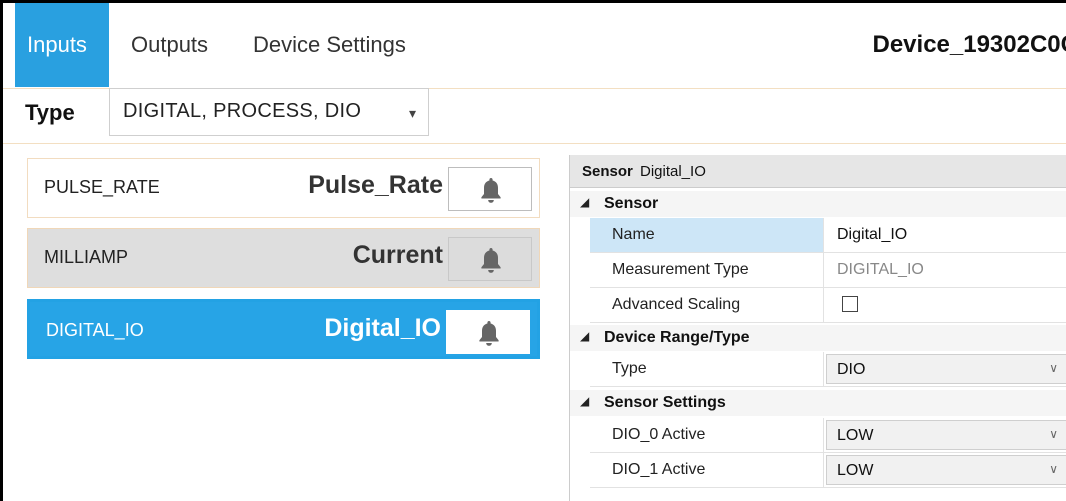  I want to click on sensor-label: Digital_IO, so click(382, 328).